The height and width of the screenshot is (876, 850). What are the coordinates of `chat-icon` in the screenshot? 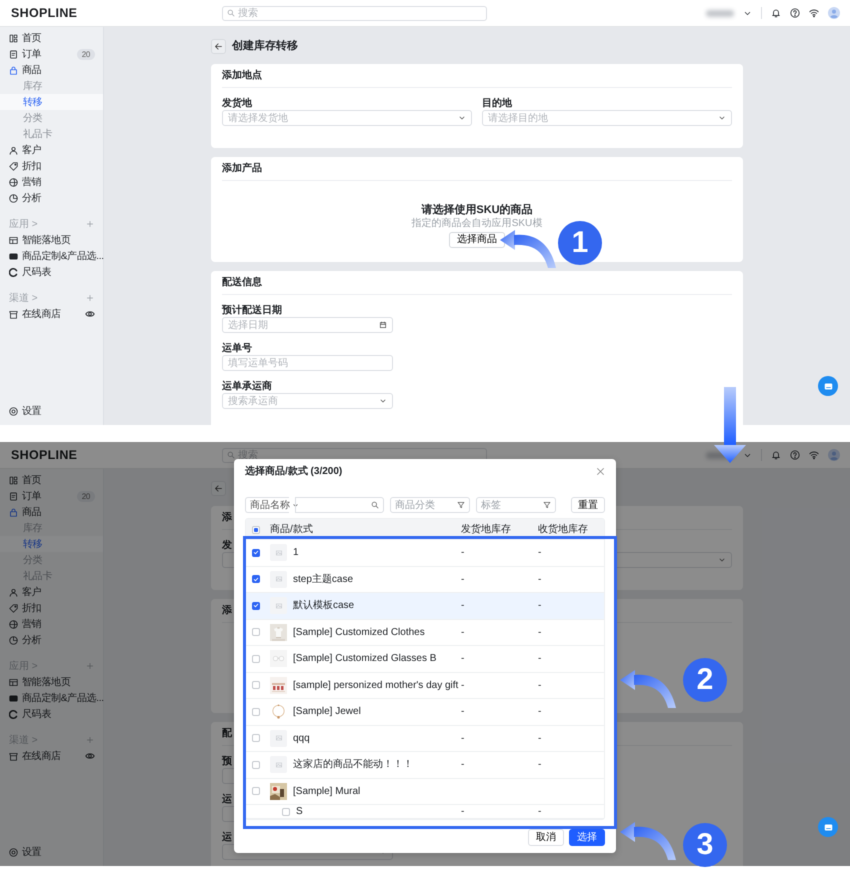 It's located at (828, 386).